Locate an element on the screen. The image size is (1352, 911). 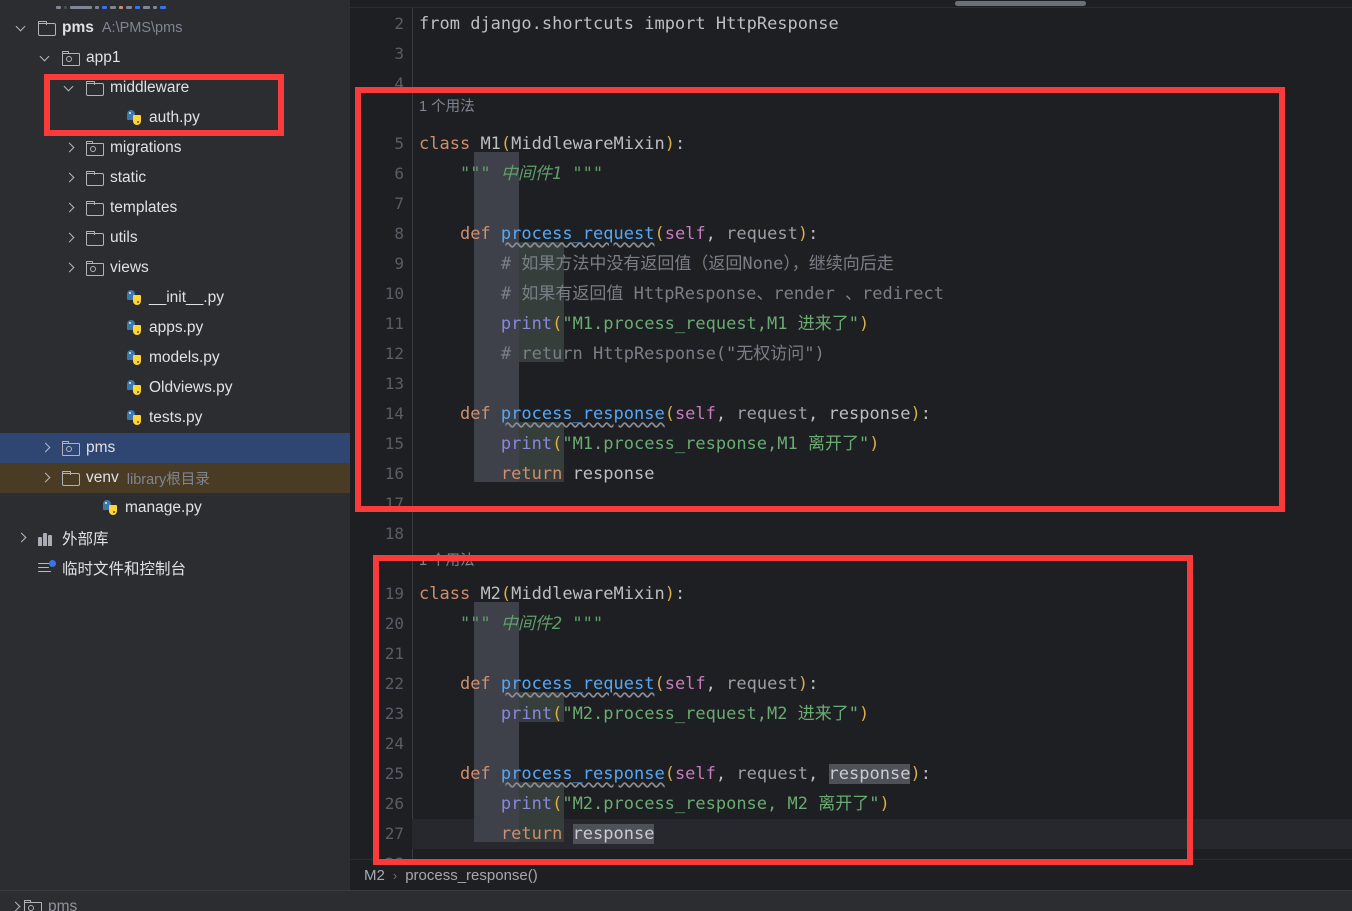
line-number: 11 is located at coordinates (382, 324).